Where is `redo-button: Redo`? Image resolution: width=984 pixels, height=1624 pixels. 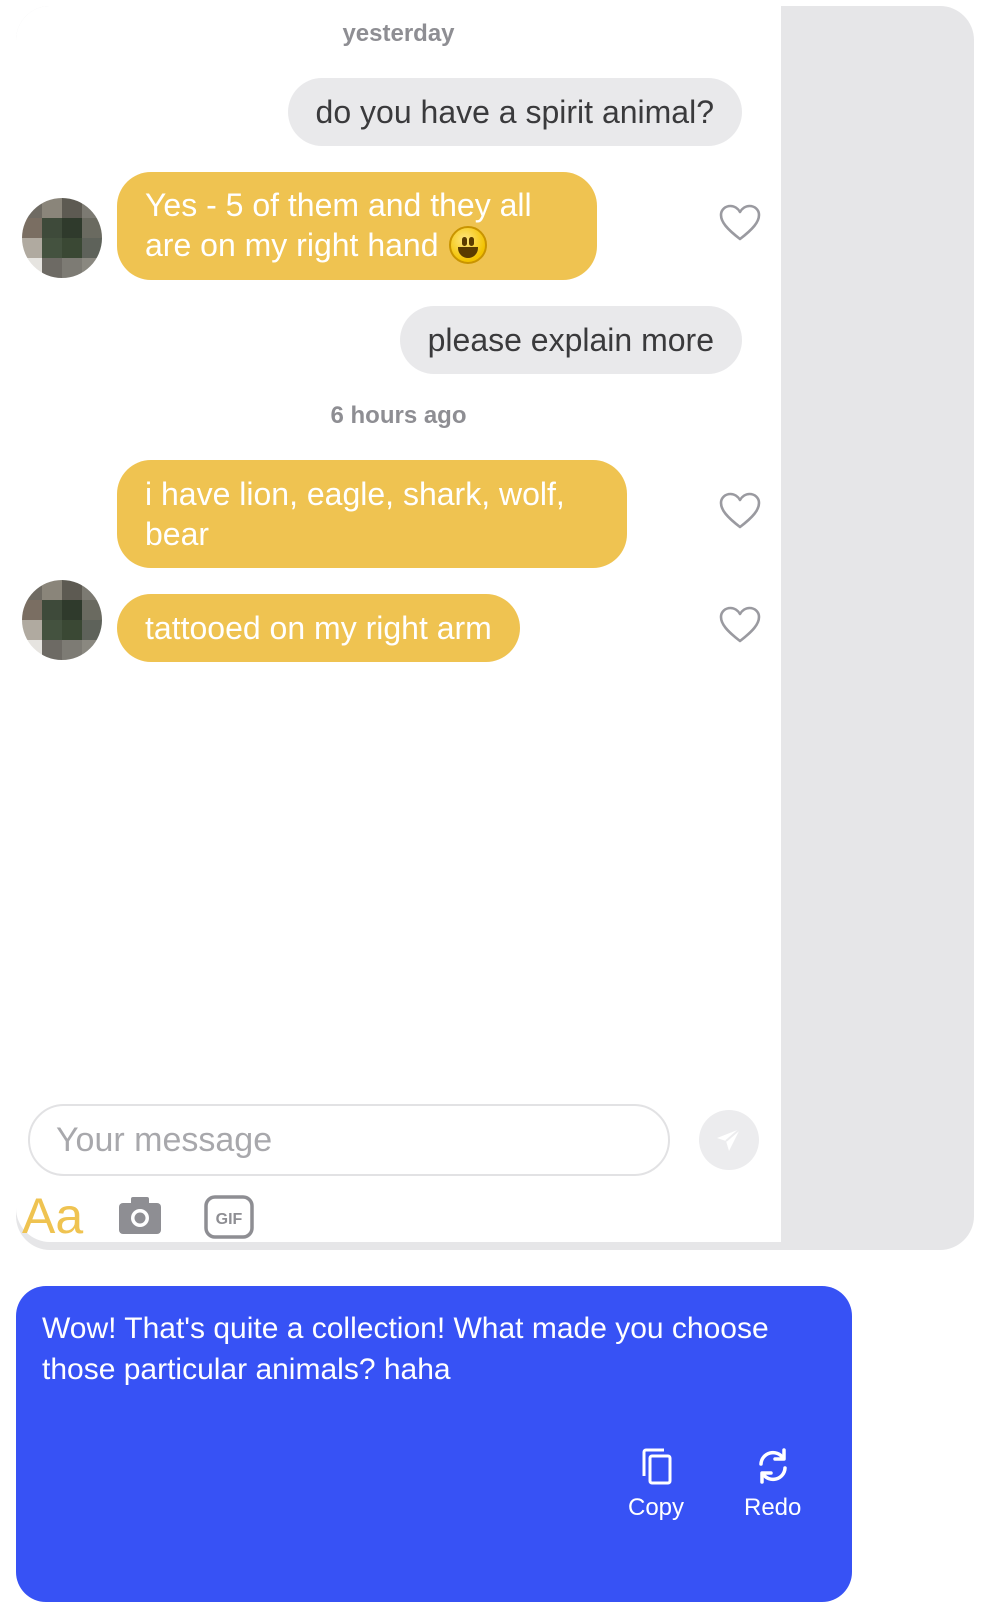 redo-button: Redo is located at coordinates (772, 1484).